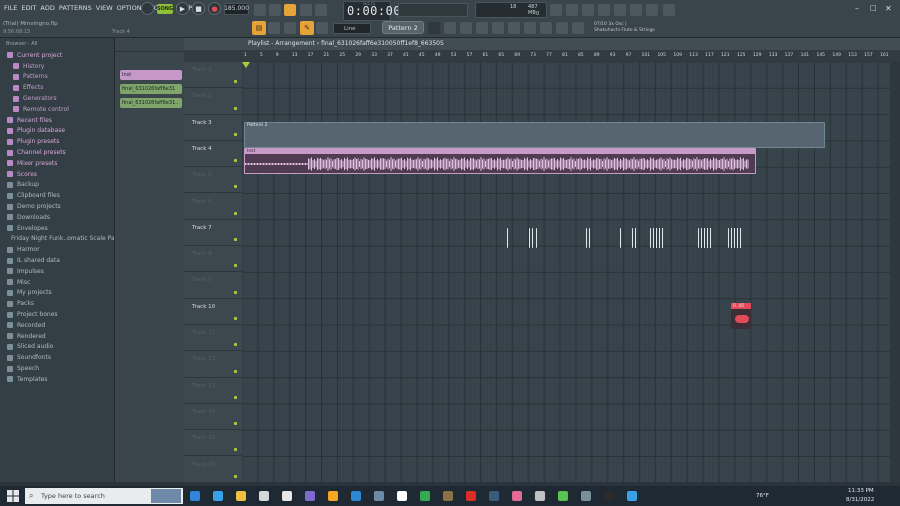  What do you see at coordinates (57, 152) in the screenshot?
I see `browser-item: Channel presets` at bounding box center [57, 152].